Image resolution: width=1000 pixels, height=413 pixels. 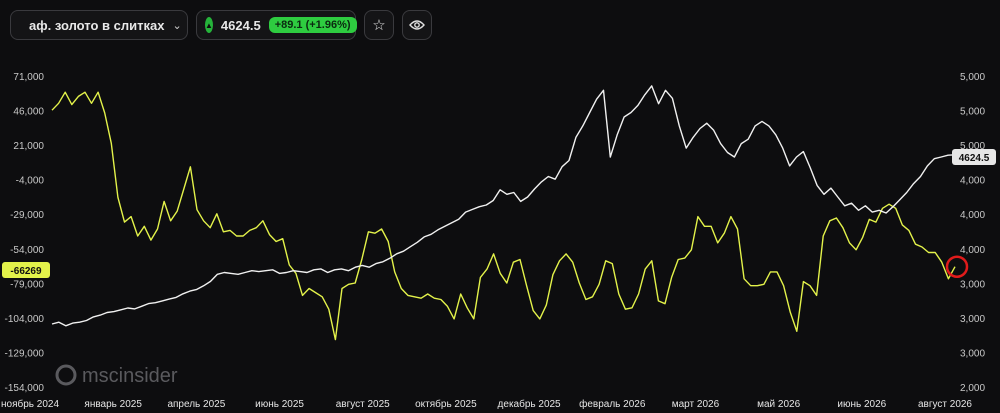 I want to click on left-tick-label: -154,000, so click(x=25, y=388).